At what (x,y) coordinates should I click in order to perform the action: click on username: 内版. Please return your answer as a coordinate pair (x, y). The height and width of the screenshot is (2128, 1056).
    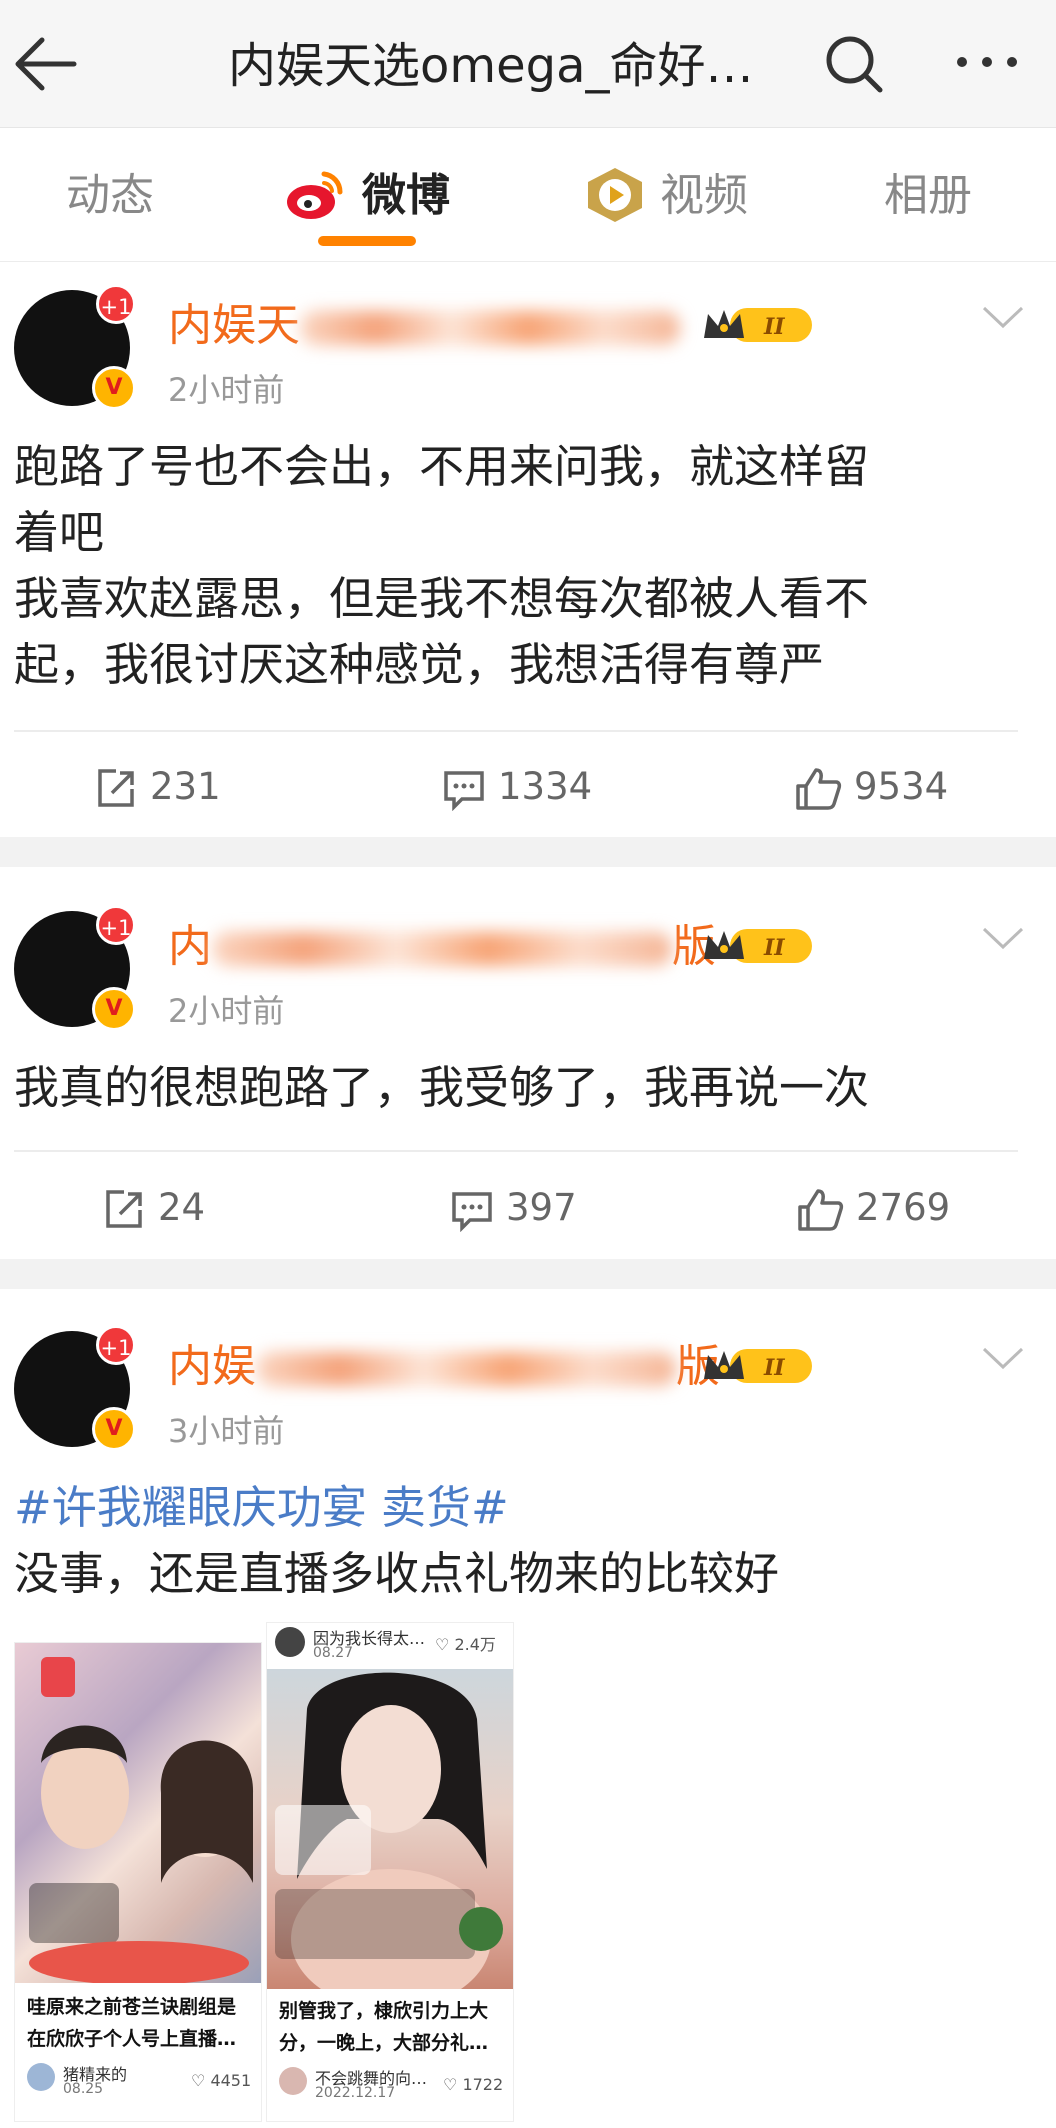
    Looking at the image, I should click on (442, 947).